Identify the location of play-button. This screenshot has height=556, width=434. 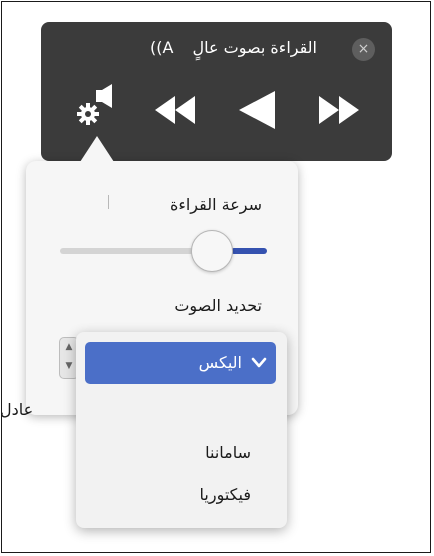
(257, 110).